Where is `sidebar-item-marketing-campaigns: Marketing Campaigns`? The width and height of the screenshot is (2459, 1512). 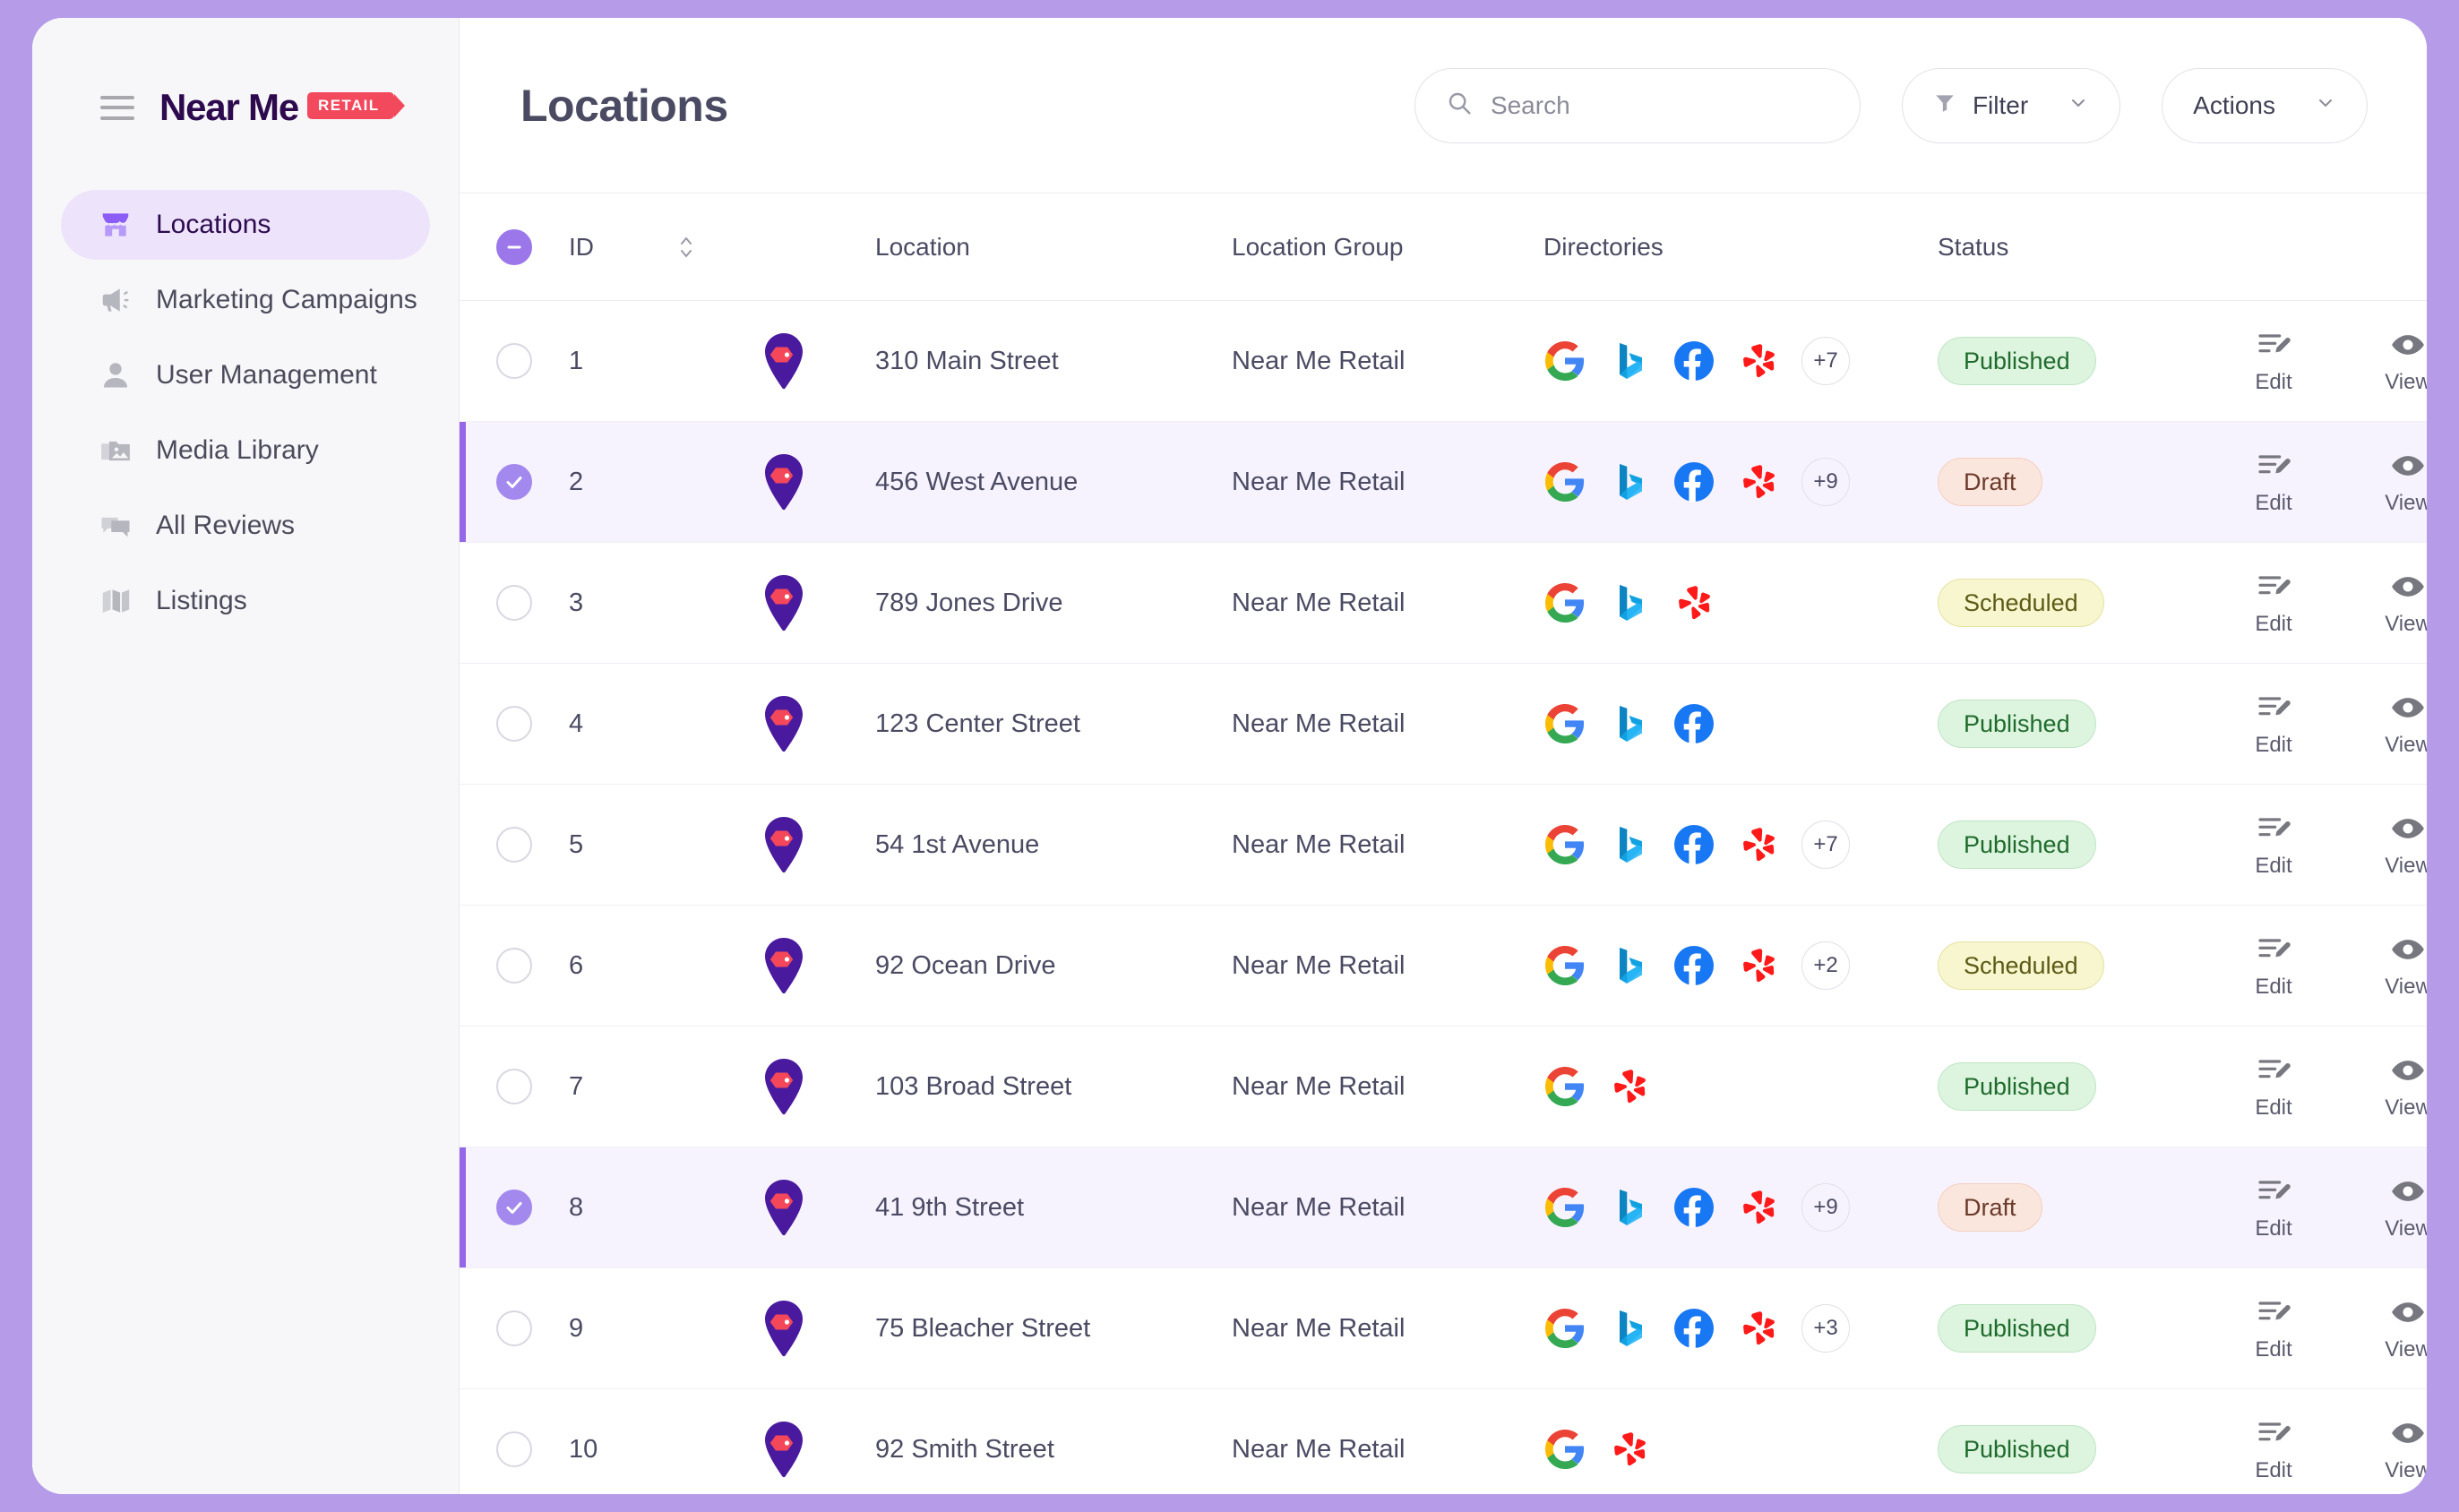
sidebar-item-marketing-campaigns: Marketing Campaigns is located at coordinates (245, 300).